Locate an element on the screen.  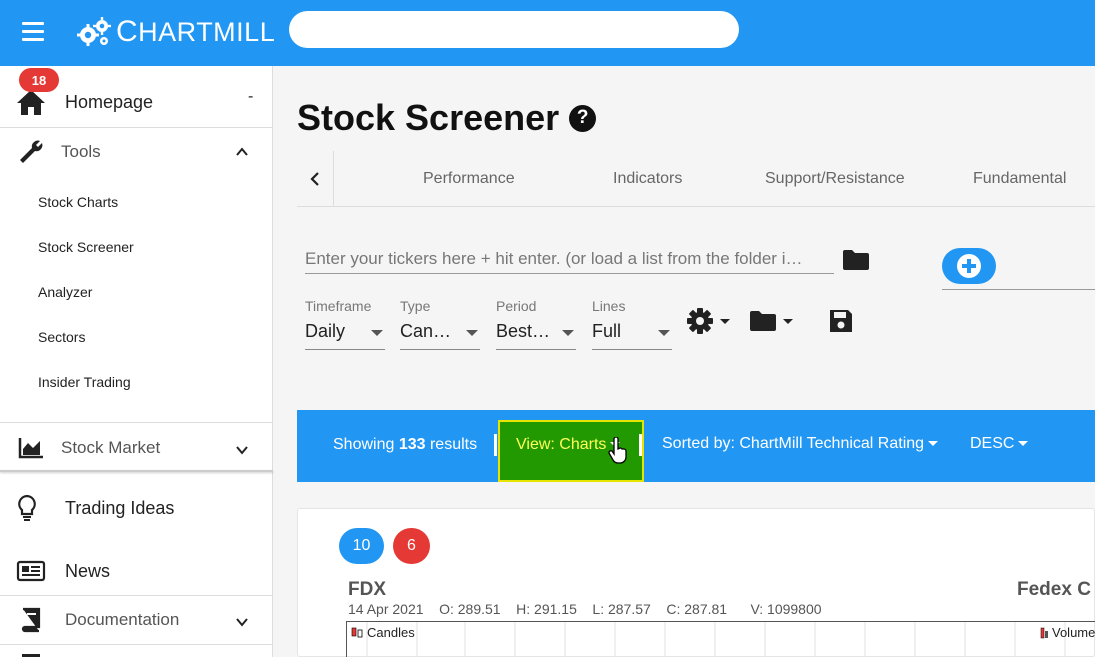
sidebar-item-label: News is located at coordinates (88, 570).